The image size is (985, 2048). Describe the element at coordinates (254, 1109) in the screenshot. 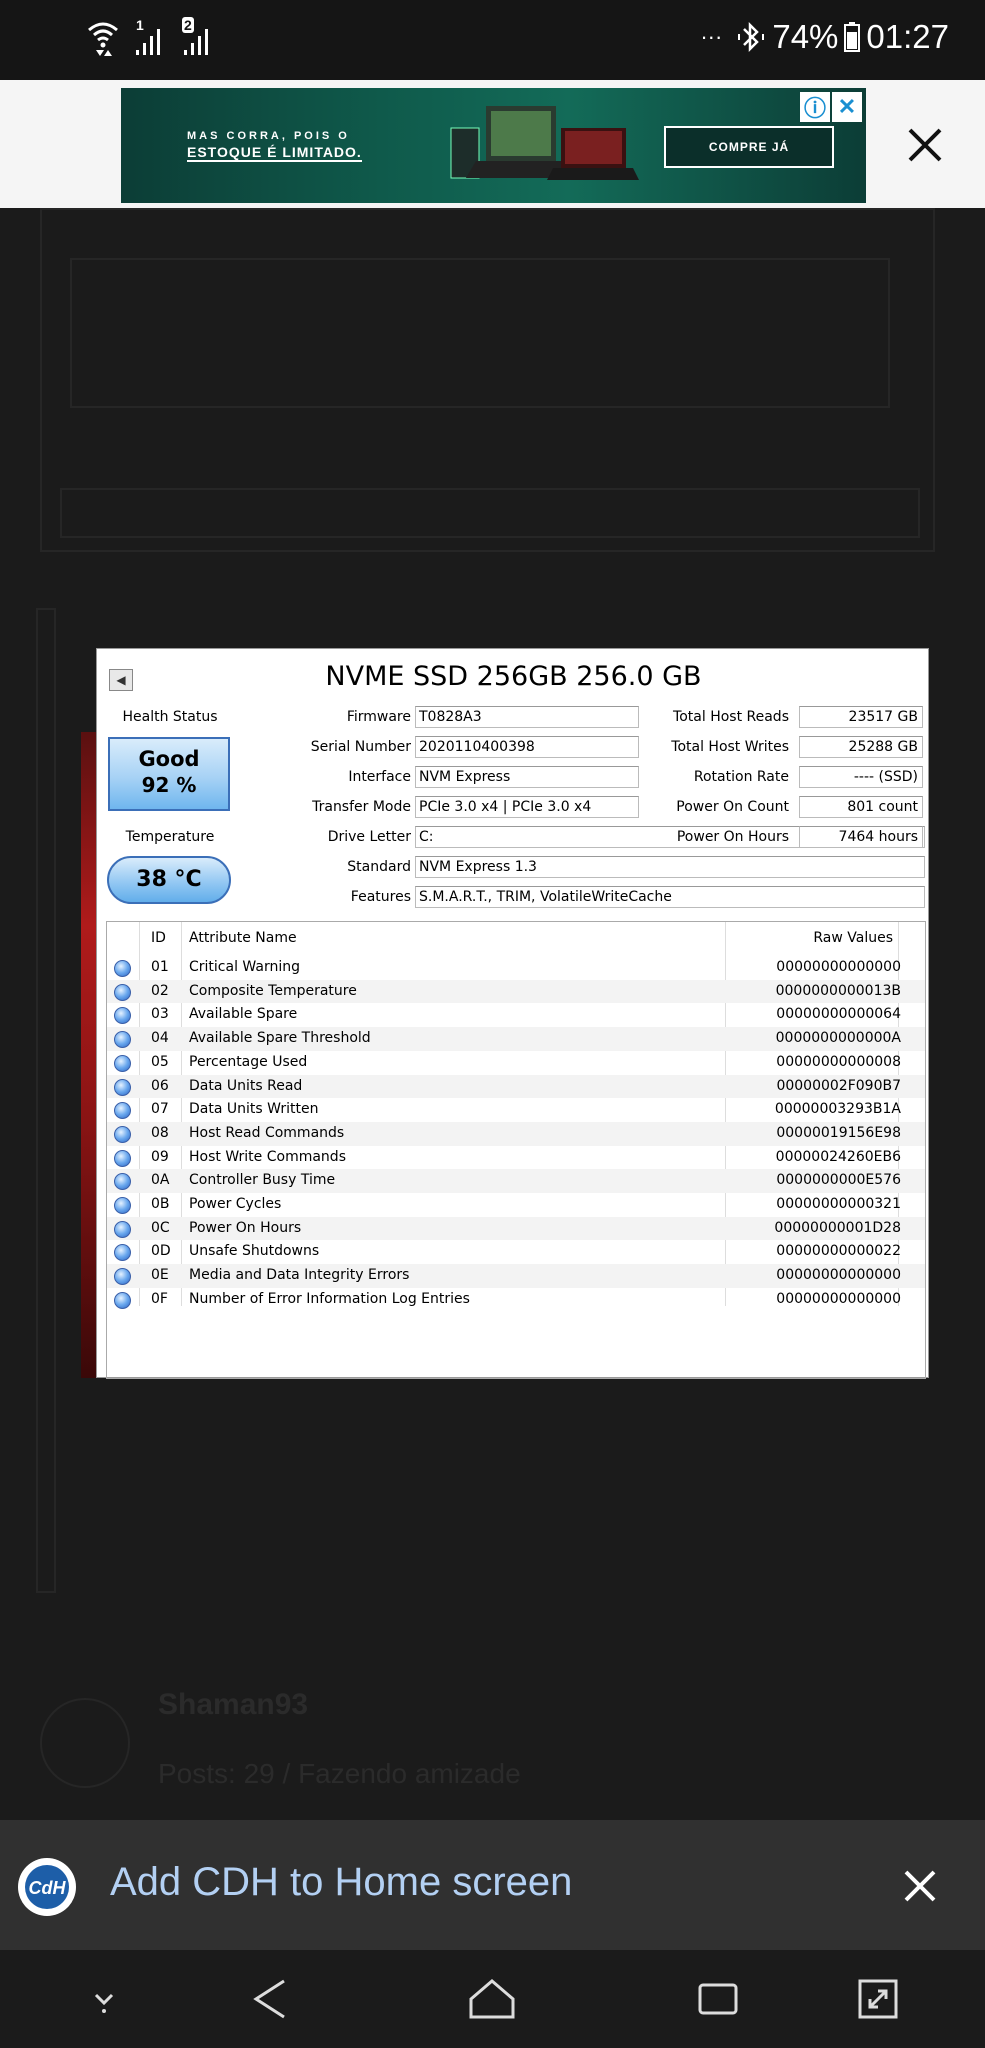

I see `attribute-name: Data Units Written` at that location.